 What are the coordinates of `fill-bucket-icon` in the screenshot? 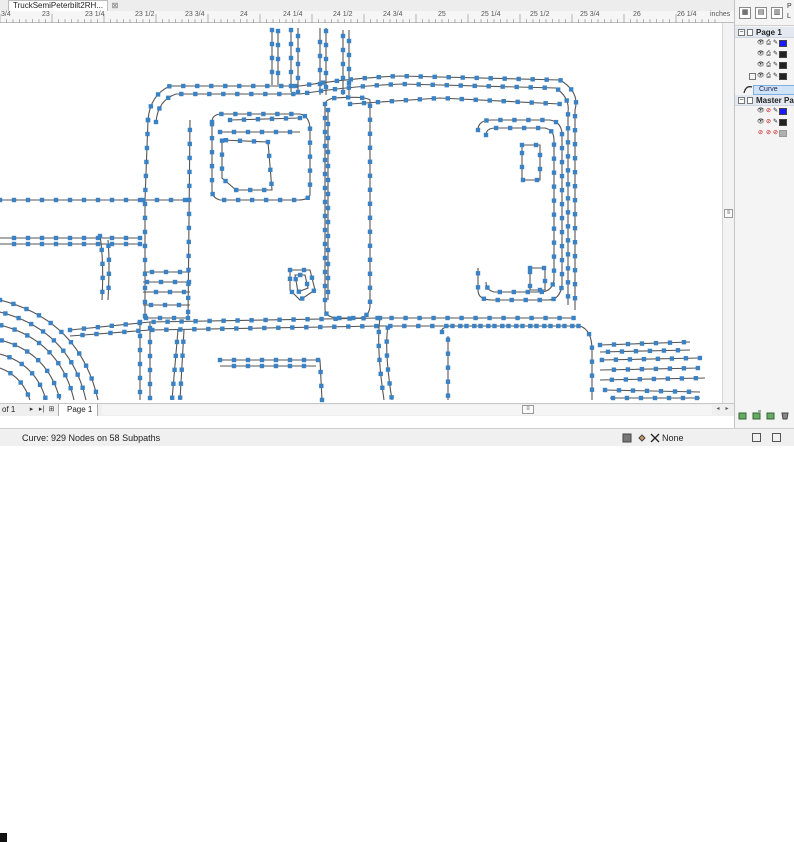 It's located at (642, 438).